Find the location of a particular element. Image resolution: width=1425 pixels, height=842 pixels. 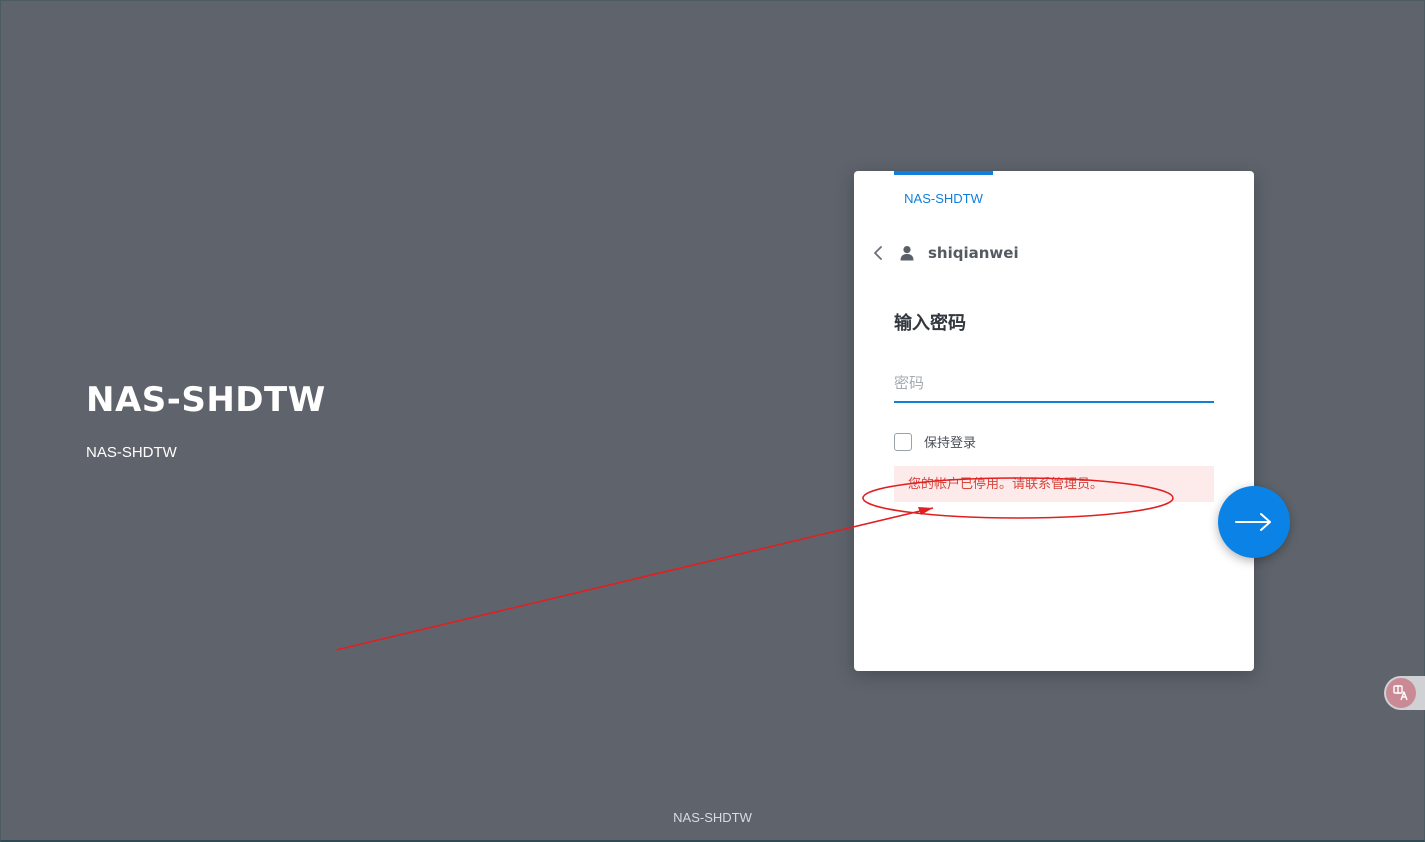

annotation-arrow-line is located at coordinates (634, 579).